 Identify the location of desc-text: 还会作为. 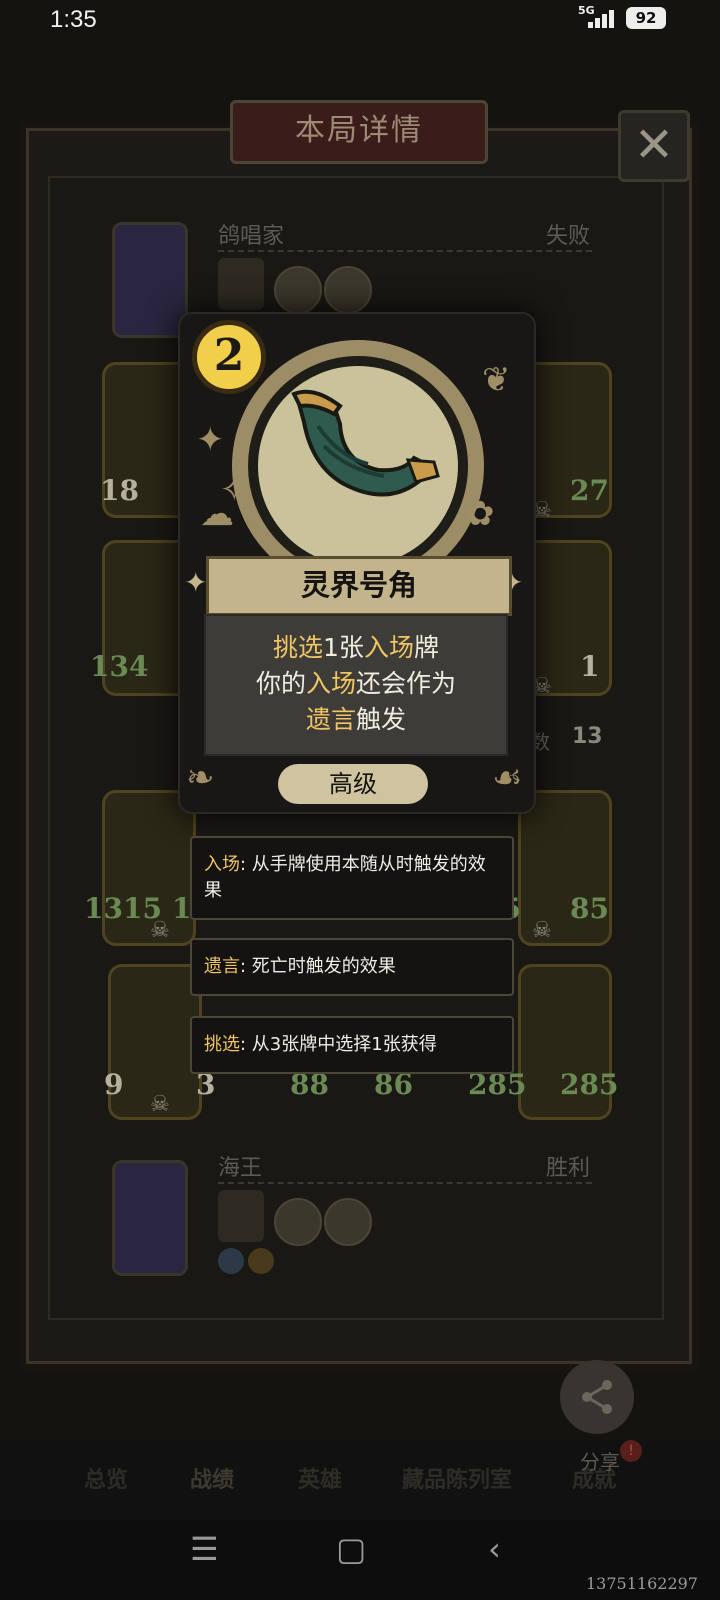
(406, 683).